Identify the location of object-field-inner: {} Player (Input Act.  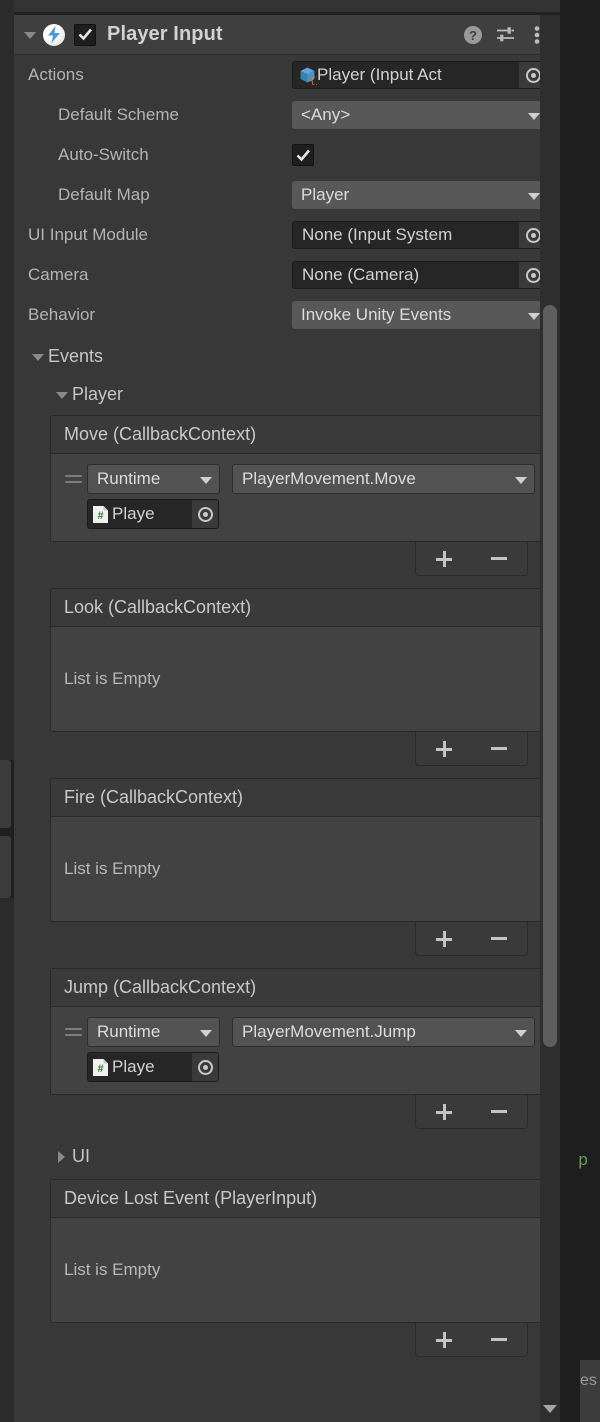
(406, 75).